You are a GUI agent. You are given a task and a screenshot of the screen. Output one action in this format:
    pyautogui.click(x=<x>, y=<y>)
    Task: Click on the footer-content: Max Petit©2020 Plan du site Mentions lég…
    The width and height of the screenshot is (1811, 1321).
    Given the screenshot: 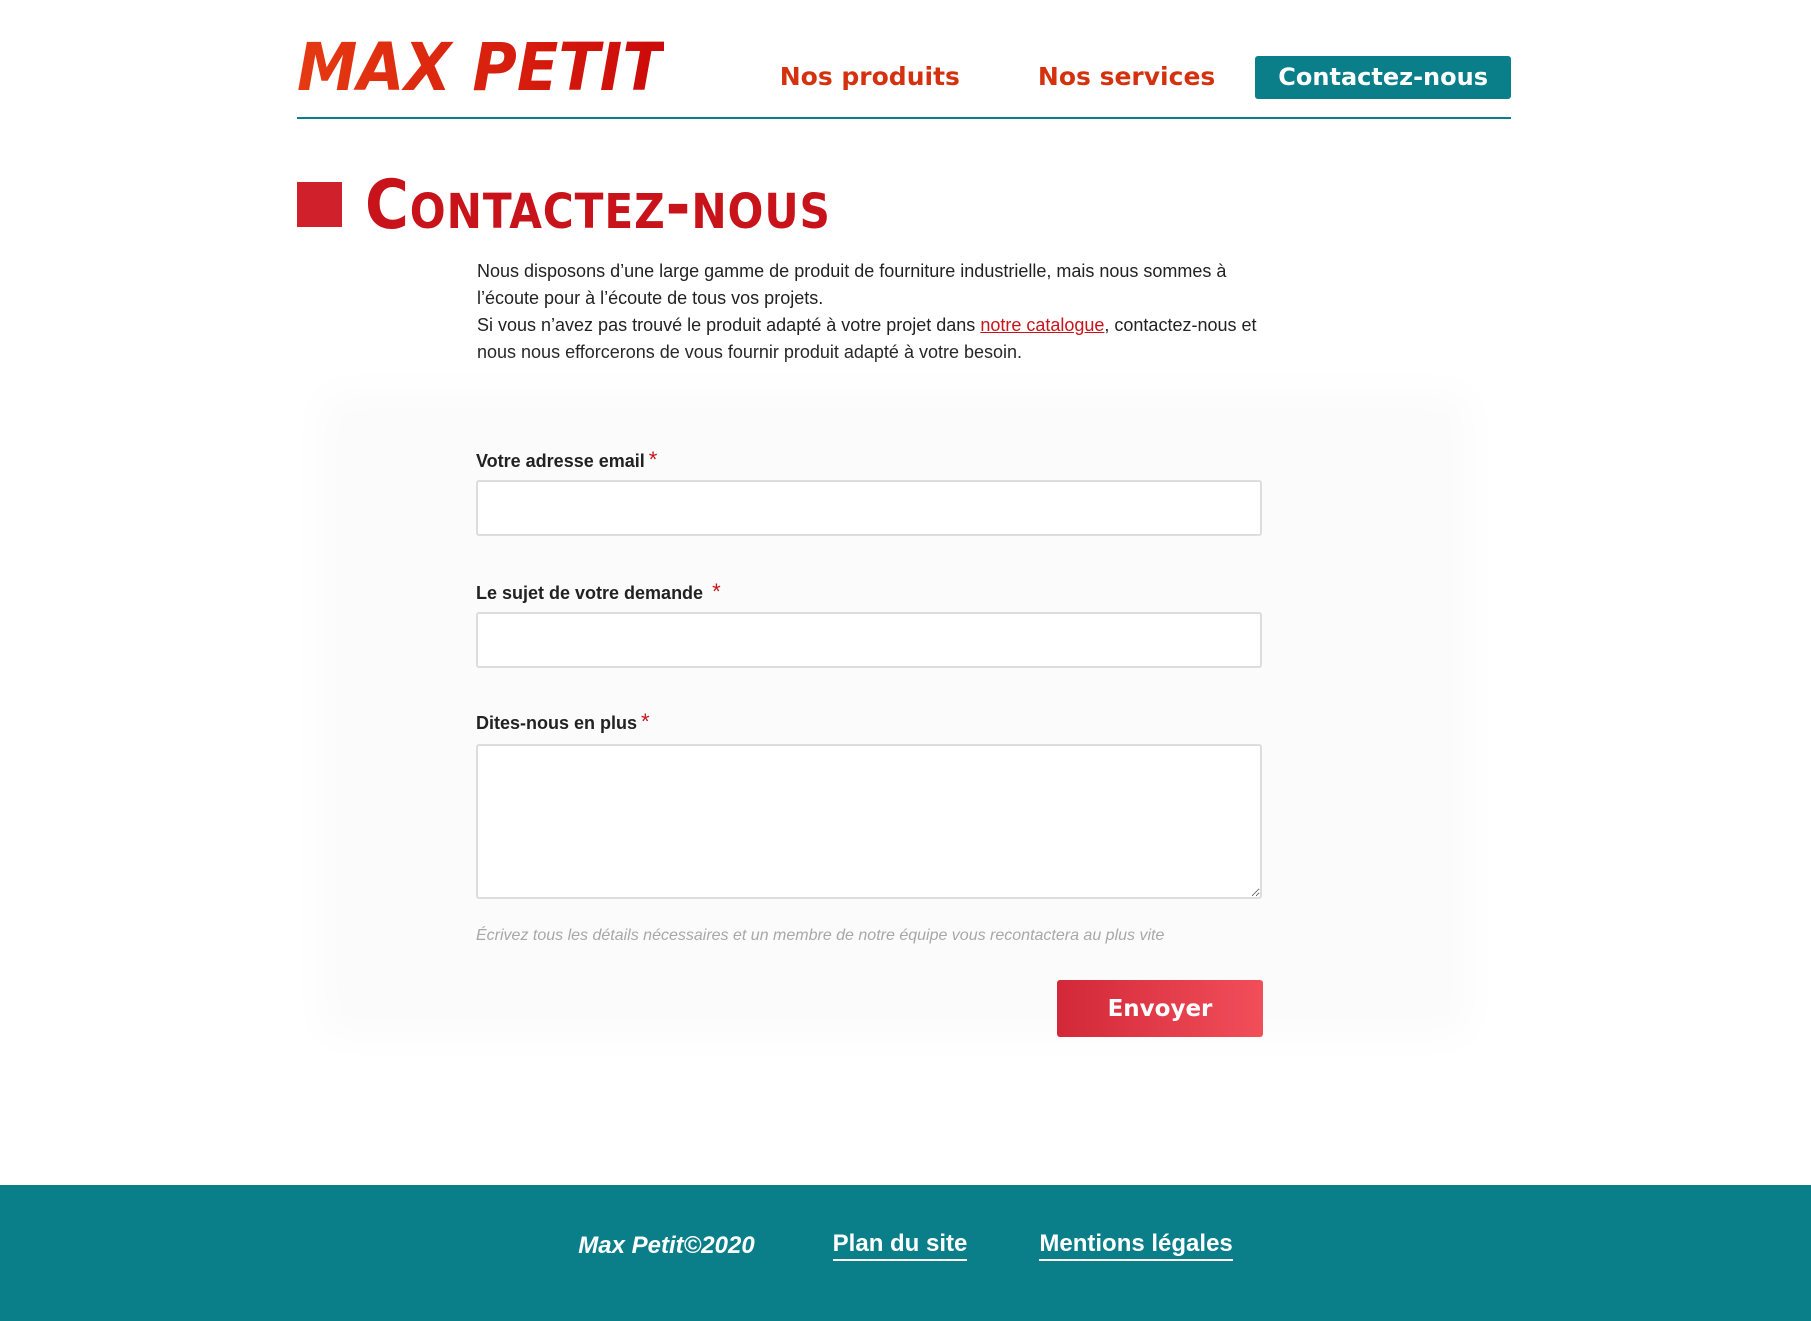 What is the action you would take?
    pyautogui.click(x=905, y=1245)
    